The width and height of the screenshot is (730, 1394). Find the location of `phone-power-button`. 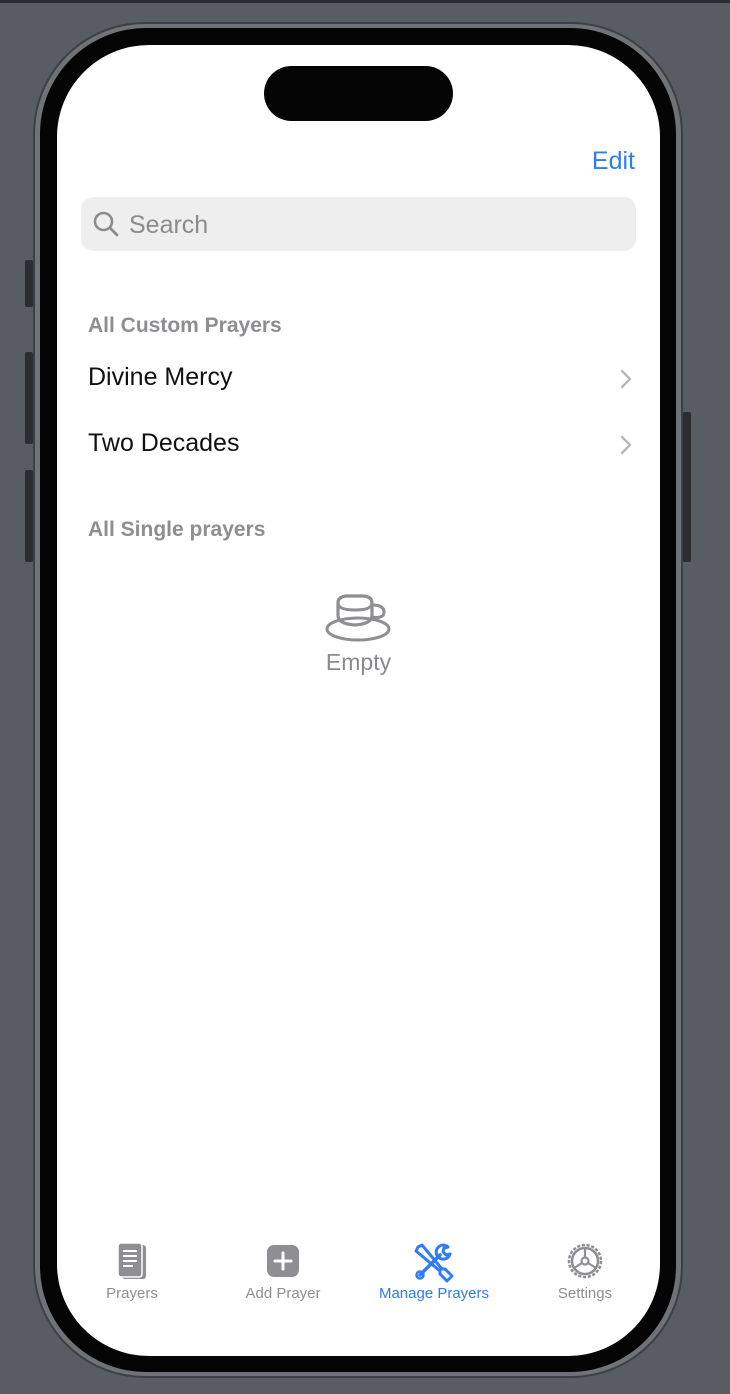

phone-power-button is located at coordinates (687, 487).